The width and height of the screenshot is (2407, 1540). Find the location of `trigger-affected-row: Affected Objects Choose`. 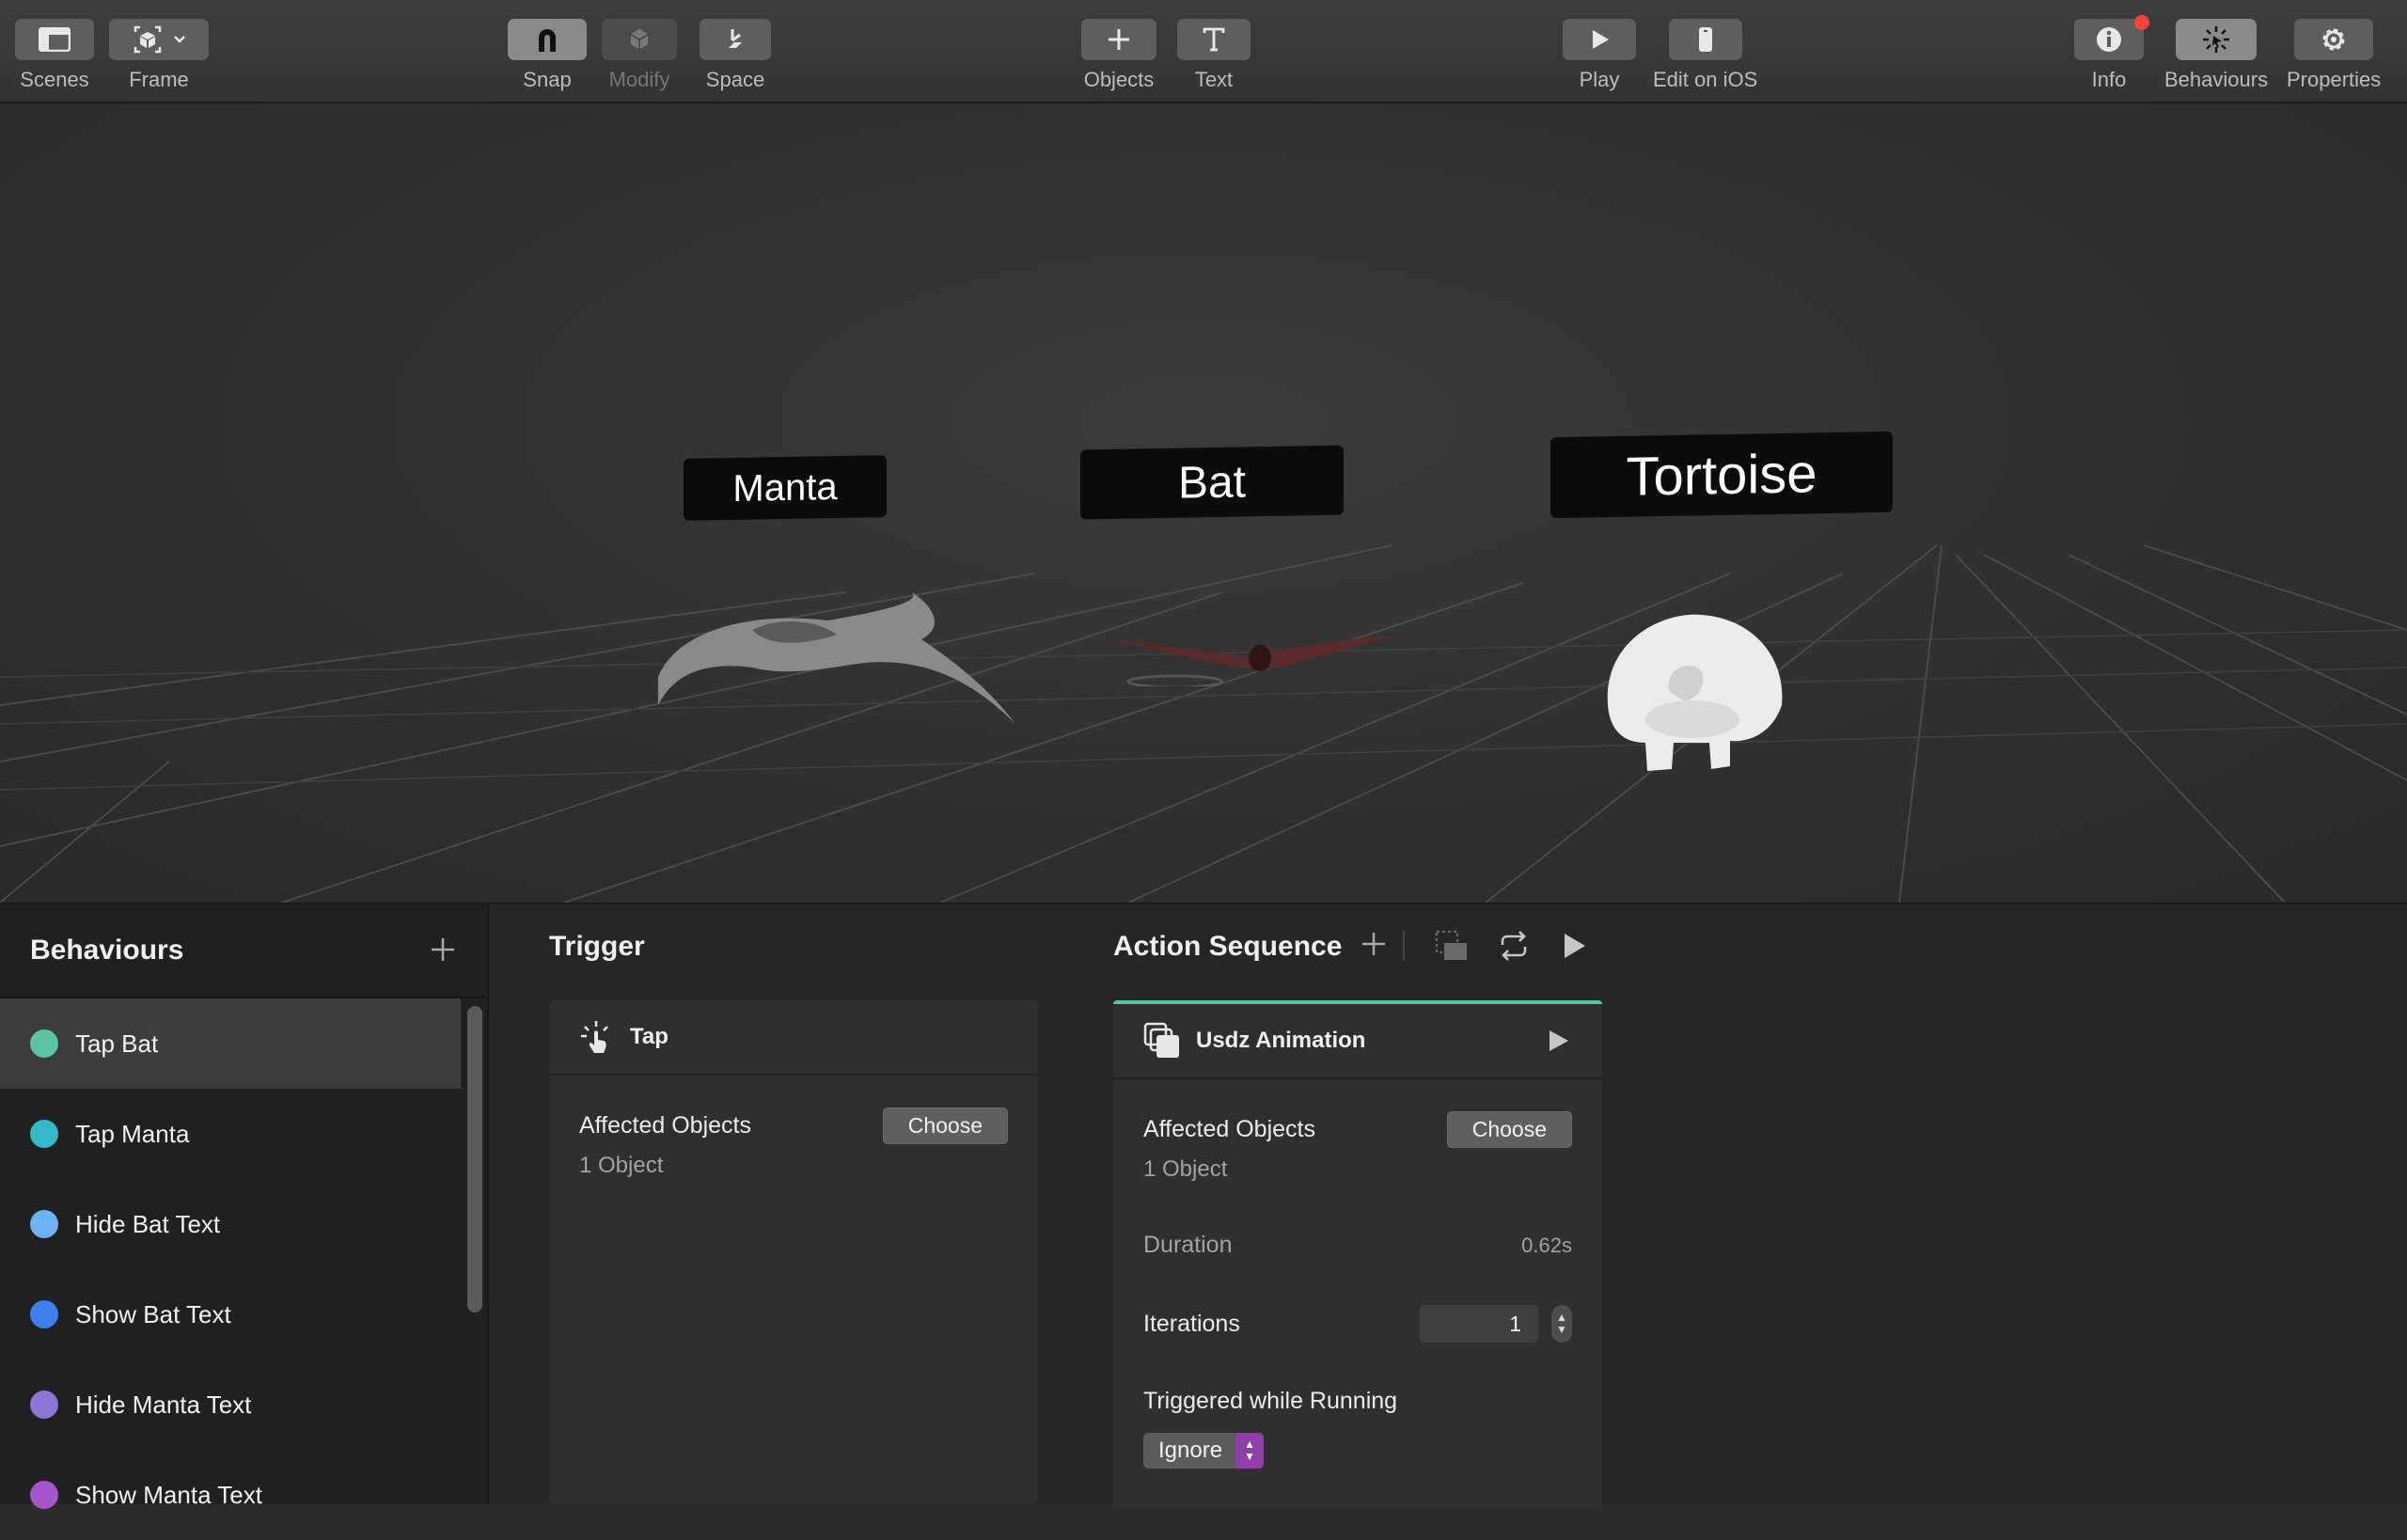

trigger-affected-row: Affected Objects Choose is located at coordinates (793, 1126).